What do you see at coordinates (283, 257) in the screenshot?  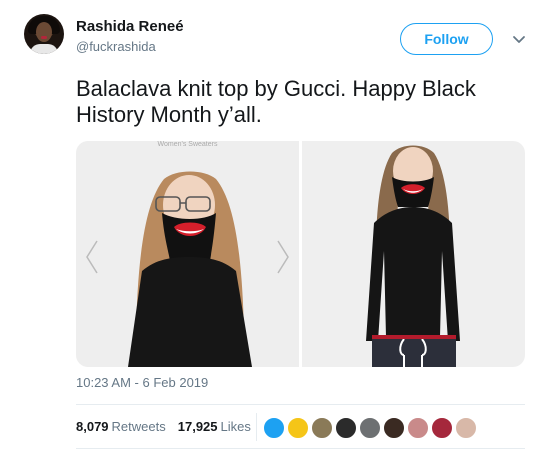 I see `arrow-right-icon` at bounding box center [283, 257].